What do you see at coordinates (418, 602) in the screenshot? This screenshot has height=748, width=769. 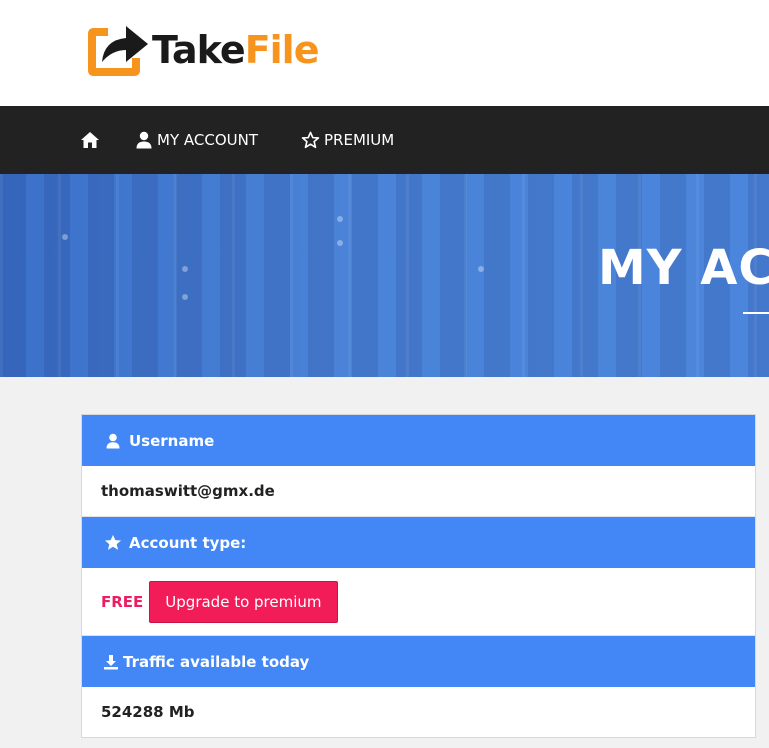 I see `account-type-row: FREE Upgrade to premium` at bounding box center [418, 602].